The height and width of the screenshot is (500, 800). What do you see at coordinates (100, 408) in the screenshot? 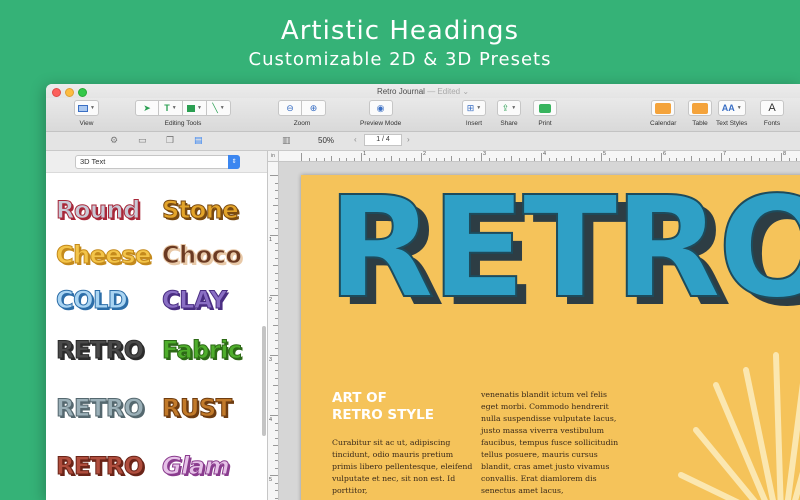
I see `preset-retro-gray: RETRO` at bounding box center [100, 408].